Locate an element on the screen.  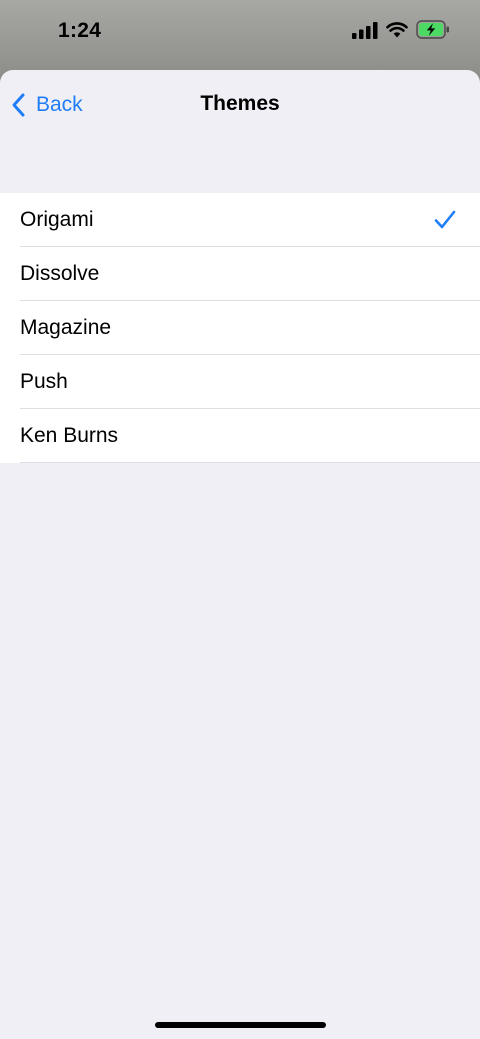
theme-option-push: Push is located at coordinates (240, 382).